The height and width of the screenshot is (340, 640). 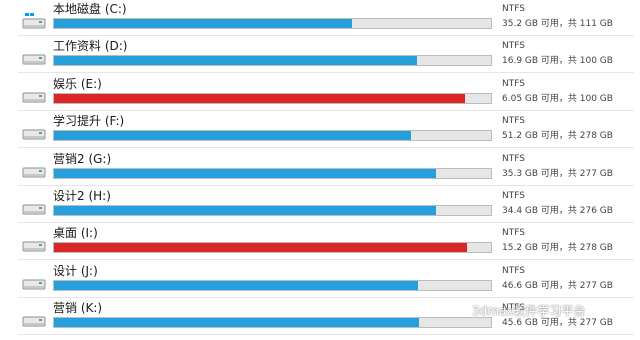 What do you see at coordinates (34, 21) in the screenshot?
I see `windows-drive-icon` at bounding box center [34, 21].